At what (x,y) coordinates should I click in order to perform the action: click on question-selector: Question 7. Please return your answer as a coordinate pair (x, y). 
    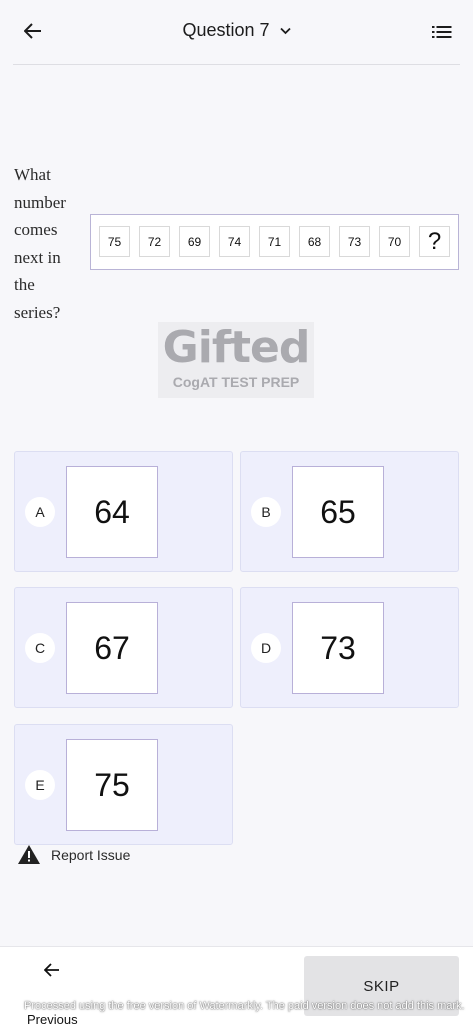
    Looking at the image, I should click on (236, 30).